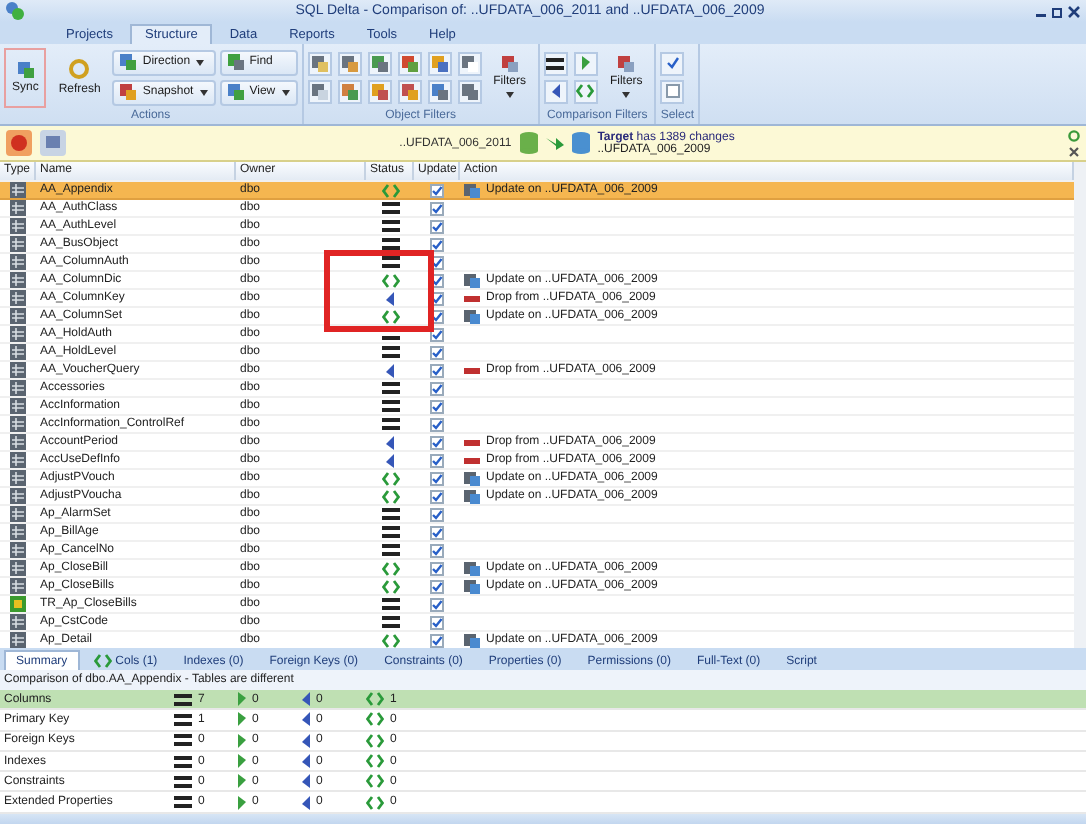 The image size is (1086, 824). I want to click on right-triangle-icon, so click(585, 63).